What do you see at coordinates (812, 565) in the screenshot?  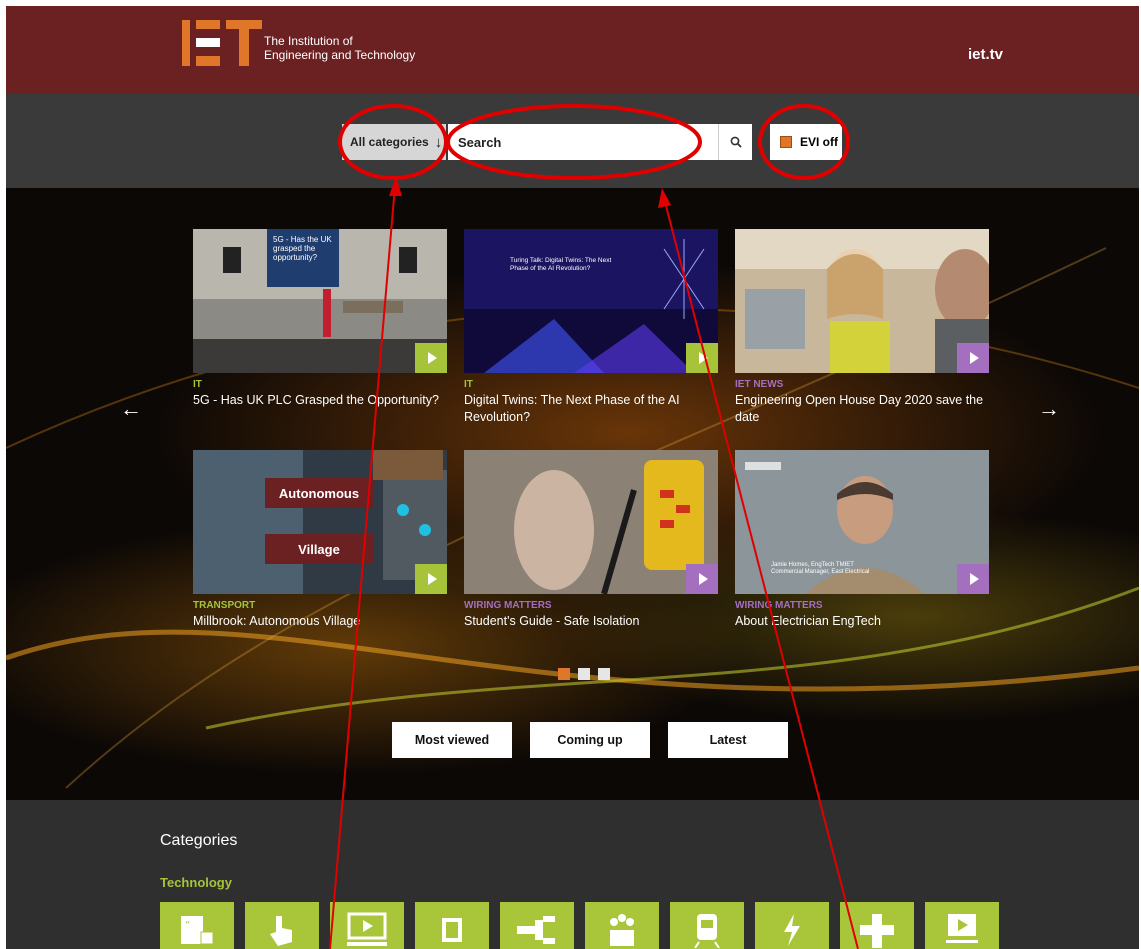 I see `caption-name: Jamie Homes, EngTech TMIET` at bounding box center [812, 565].